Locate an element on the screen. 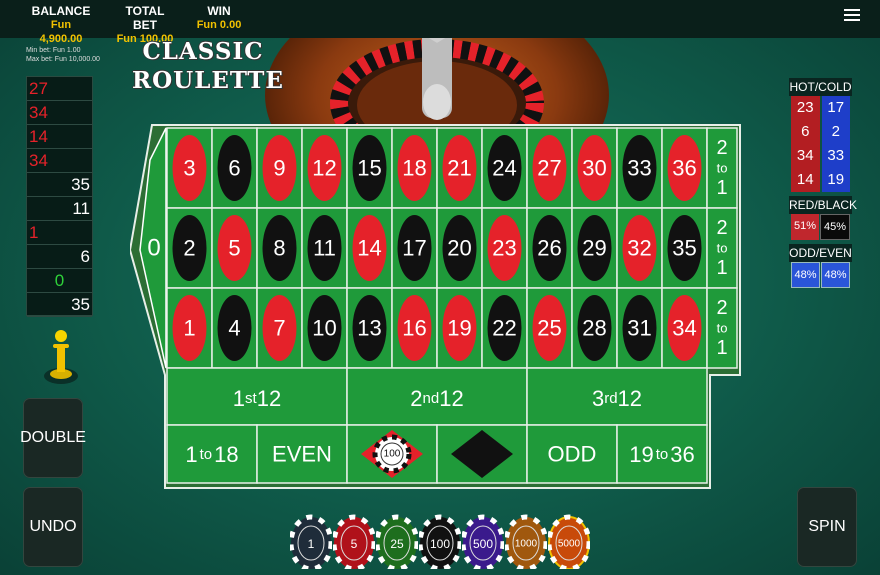 Image resolution: width=880 pixels, height=575 pixels. number-label: 23 is located at coordinates (504, 248).